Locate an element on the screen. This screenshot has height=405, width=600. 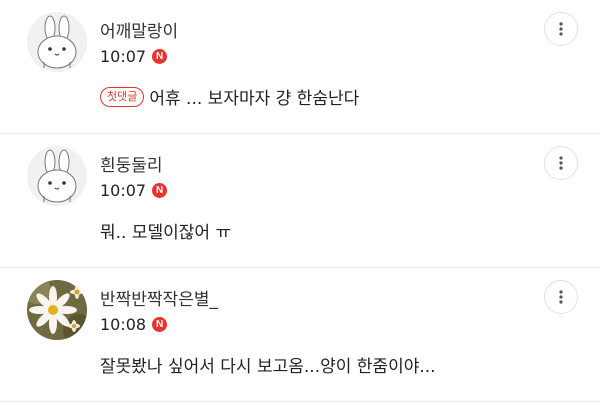
comment-author: 흰둥둘리 is located at coordinates (131, 163).